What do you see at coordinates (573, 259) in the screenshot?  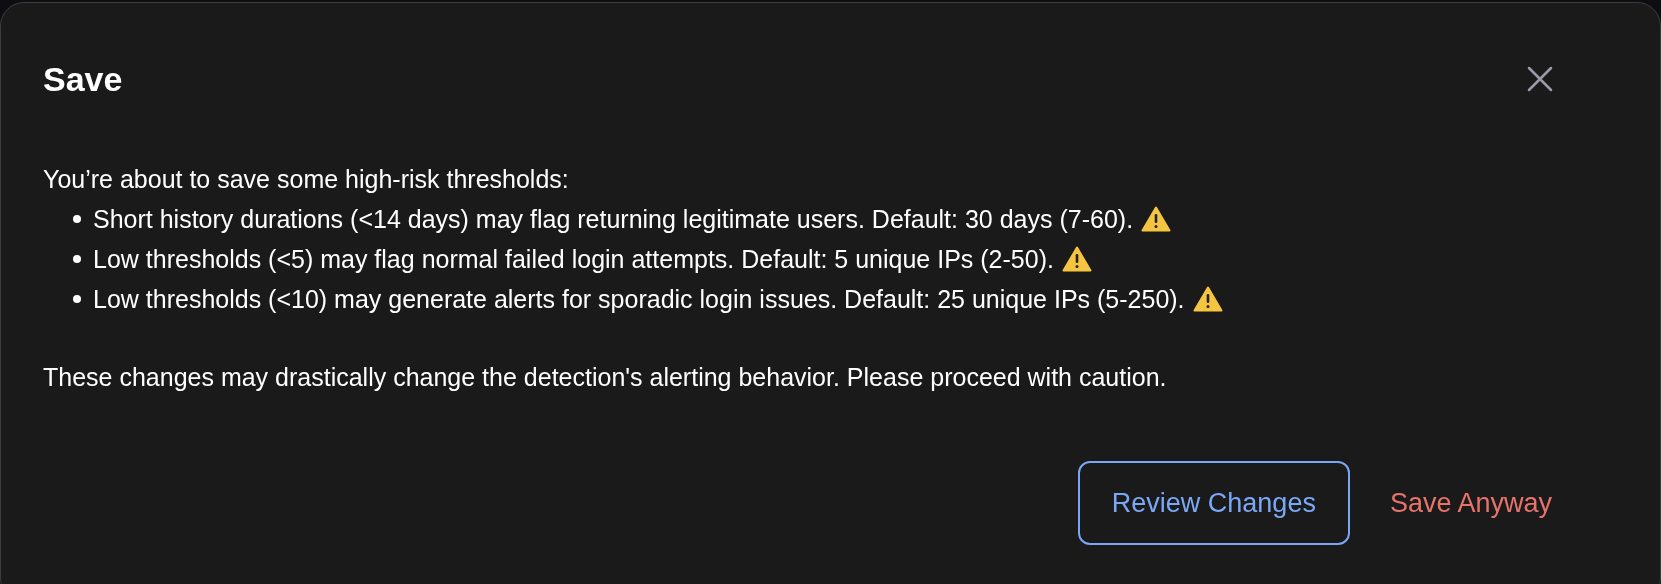 I see `warning-text: Low thresholds (<5) may flag normal failed login attempts. Default: 5 unique IPs (2-50).` at bounding box center [573, 259].